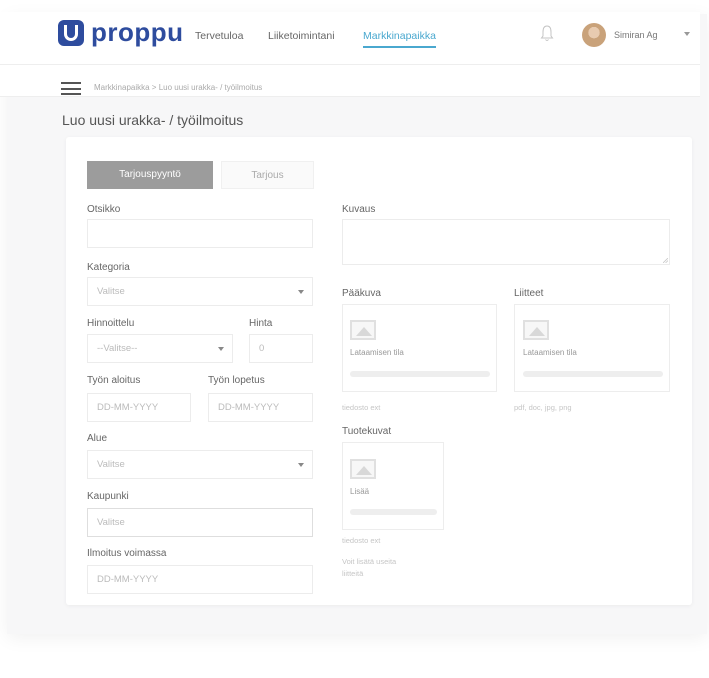  I want to click on nav-liiketoimintani: Liiketoimintani, so click(301, 36).